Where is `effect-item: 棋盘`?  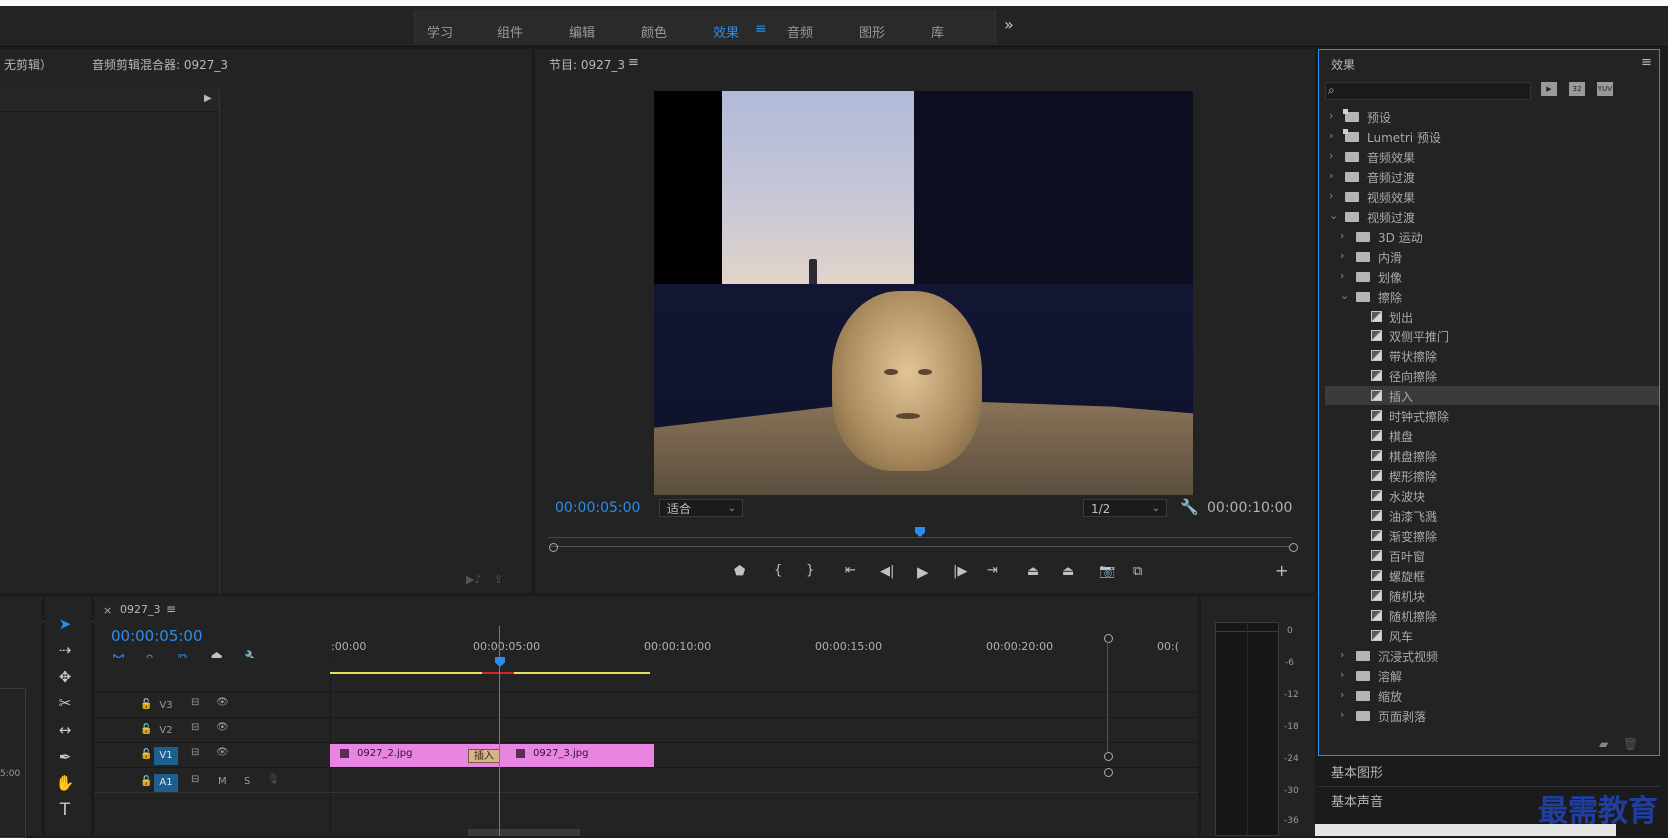 effect-item: 棋盘 is located at coordinates (1492, 435).